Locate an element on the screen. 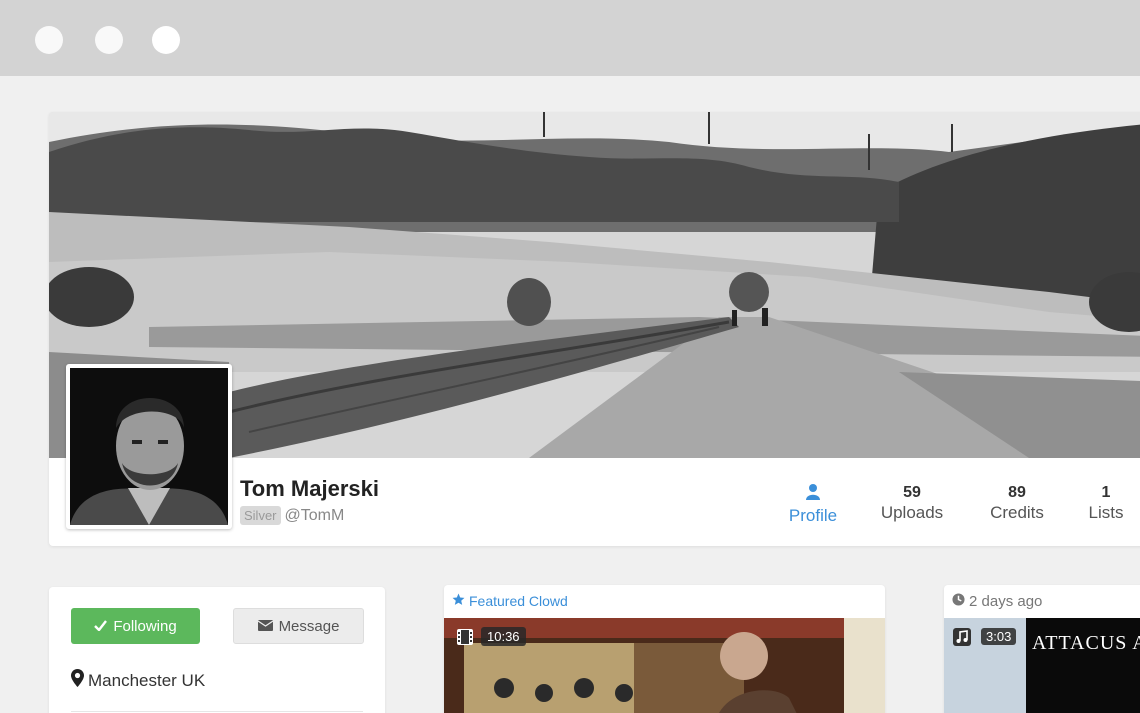 The height and width of the screenshot is (713, 1140). message-button: Message is located at coordinates (298, 626).